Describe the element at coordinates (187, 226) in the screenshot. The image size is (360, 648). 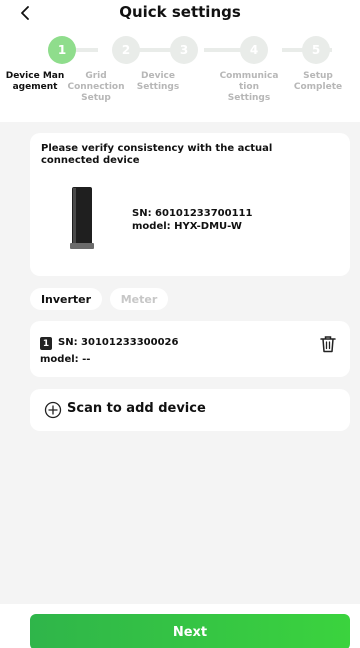
I see `device-model: model: HYX-DMU-W` at that location.